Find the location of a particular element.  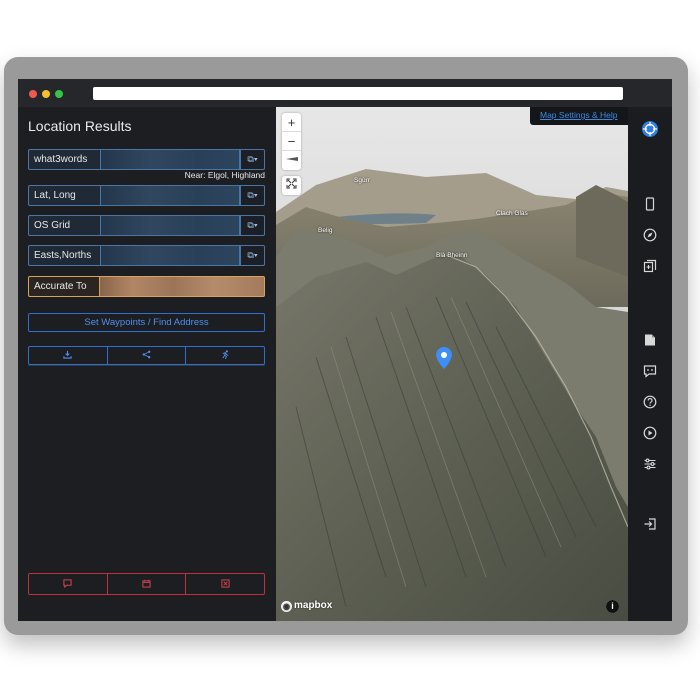

close-box-icon is located at coordinates (225, 583).